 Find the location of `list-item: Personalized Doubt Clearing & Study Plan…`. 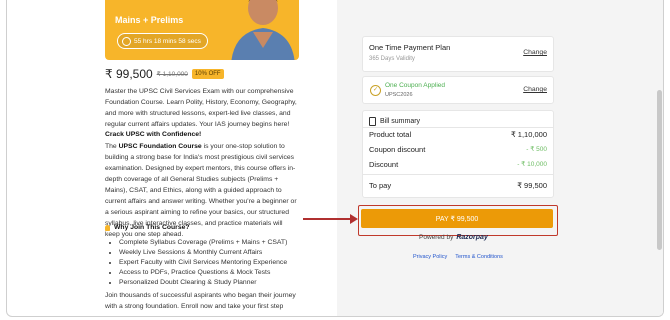

list-item: Personalized Doubt Clearing & Study Plan… is located at coordinates (210, 283).